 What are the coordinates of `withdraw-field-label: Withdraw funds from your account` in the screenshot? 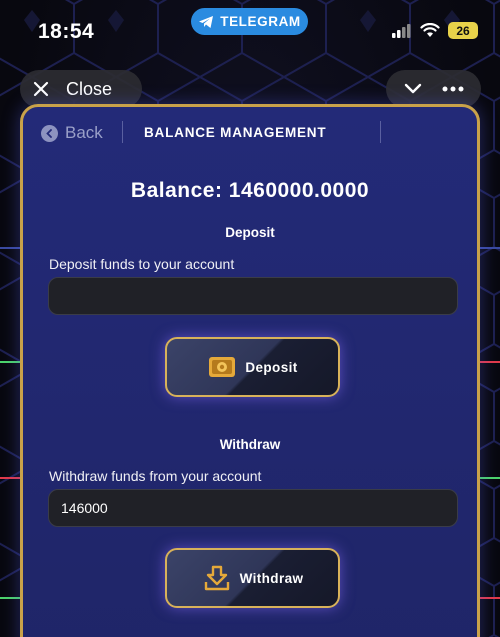 It's located at (155, 476).